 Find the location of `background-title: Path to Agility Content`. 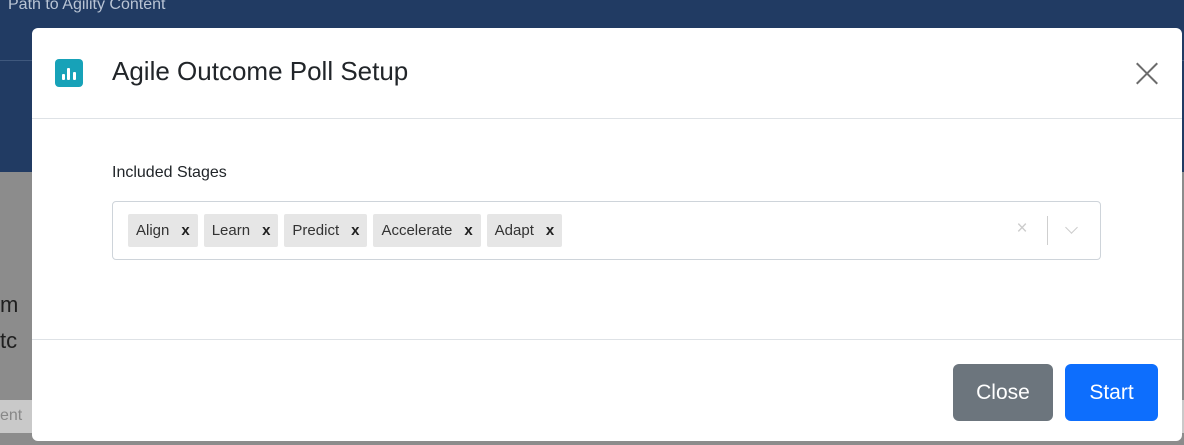

background-title: Path to Agility Content is located at coordinates (87, 6).